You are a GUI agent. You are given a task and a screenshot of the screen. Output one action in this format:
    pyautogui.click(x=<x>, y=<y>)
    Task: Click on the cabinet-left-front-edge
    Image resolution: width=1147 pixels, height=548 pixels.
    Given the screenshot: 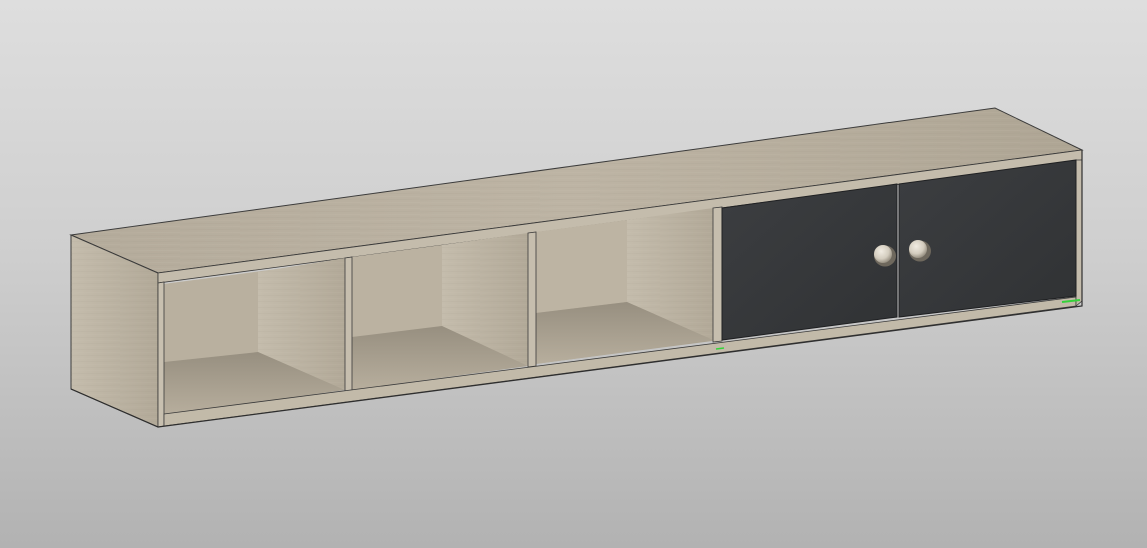 What is the action you would take?
    pyautogui.click(x=161, y=354)
    